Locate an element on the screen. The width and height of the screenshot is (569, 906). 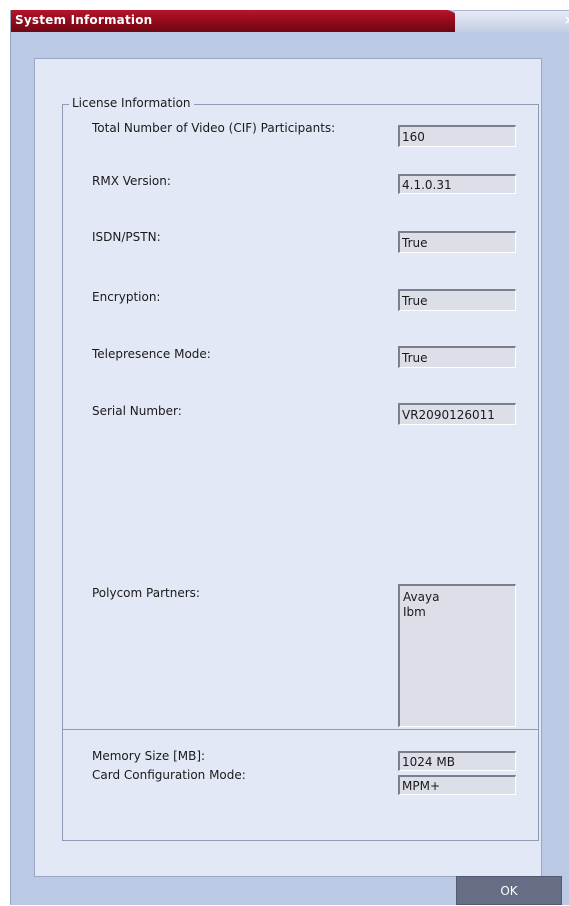
list-item: Ibm is located at coordinates (459, 612).